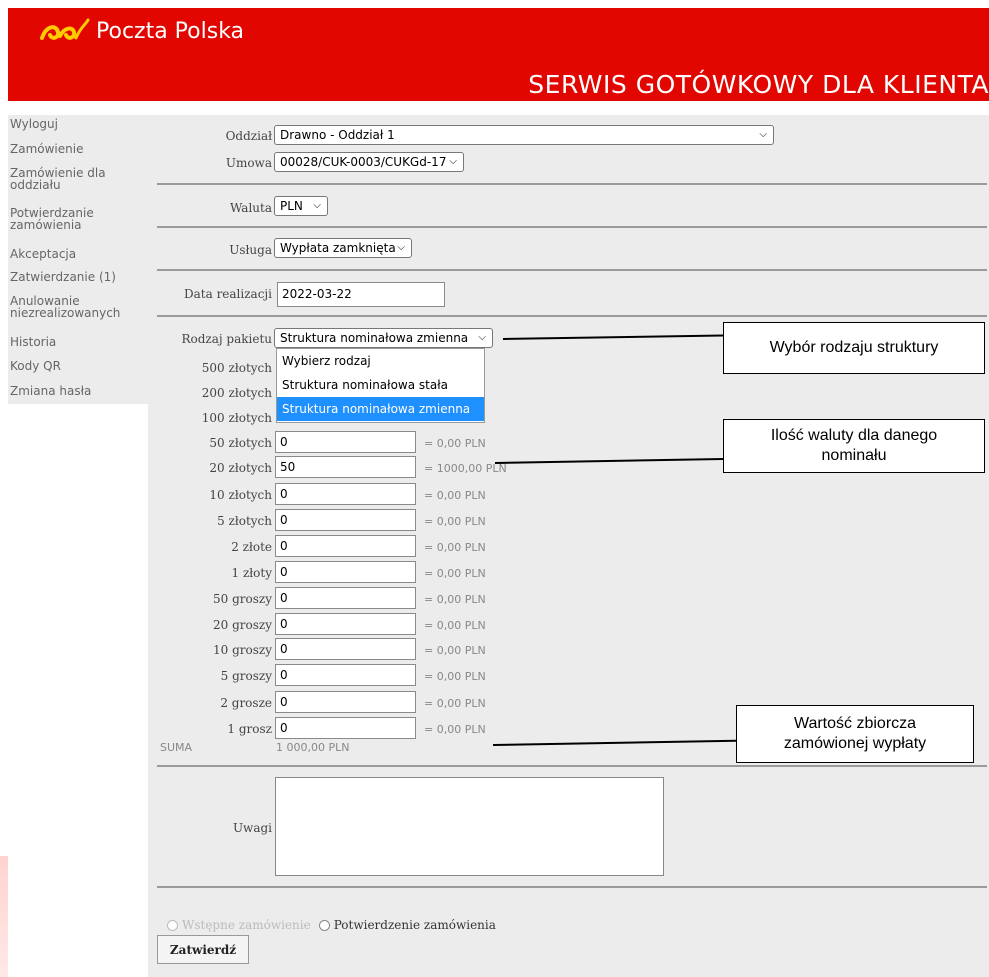 The image size is (989, 977). I want to click on oddzial-select: Drawno - Oddział 1 ⌵, so click(524, 135).